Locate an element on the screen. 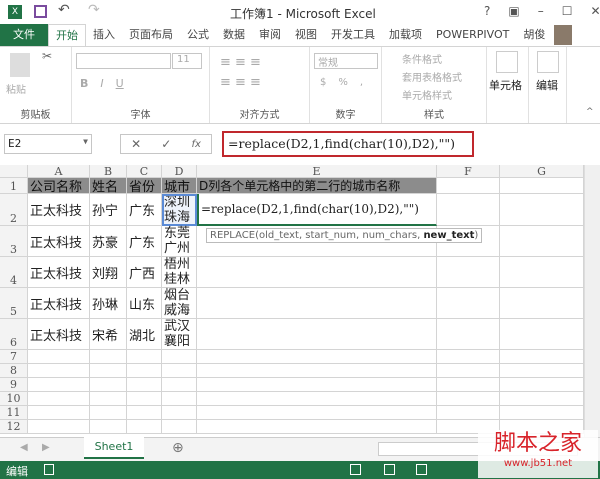 This screenshot has width=600, height=479. cell-B10 is located at coordinates (108, 399).